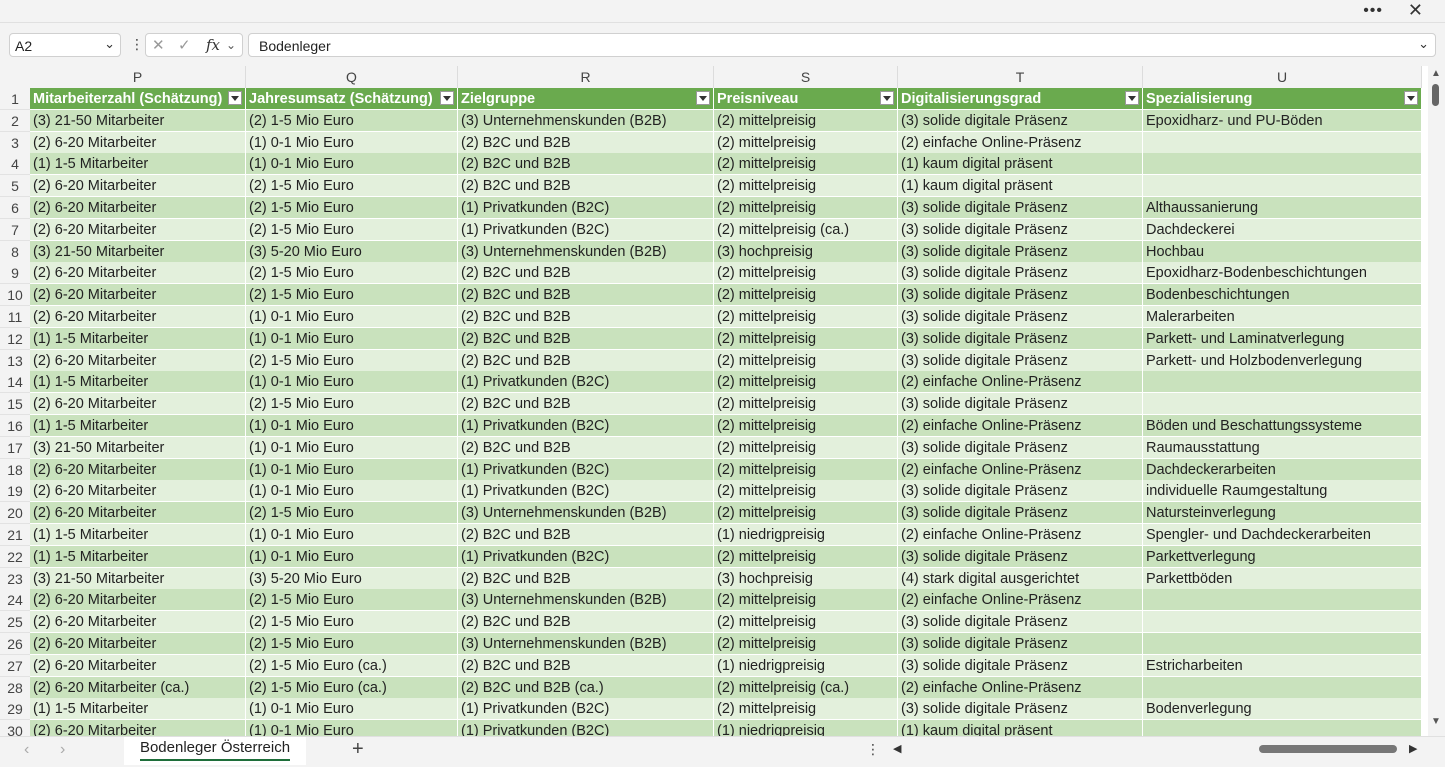  I want to click on row-header: 11, so click(15, 317).